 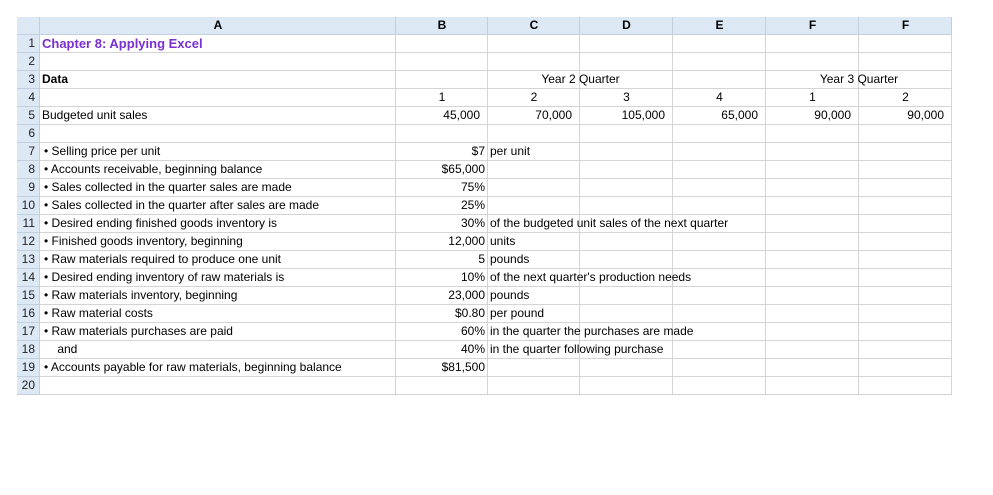 I want to click on cell-E9, so click(x=719, y=188).